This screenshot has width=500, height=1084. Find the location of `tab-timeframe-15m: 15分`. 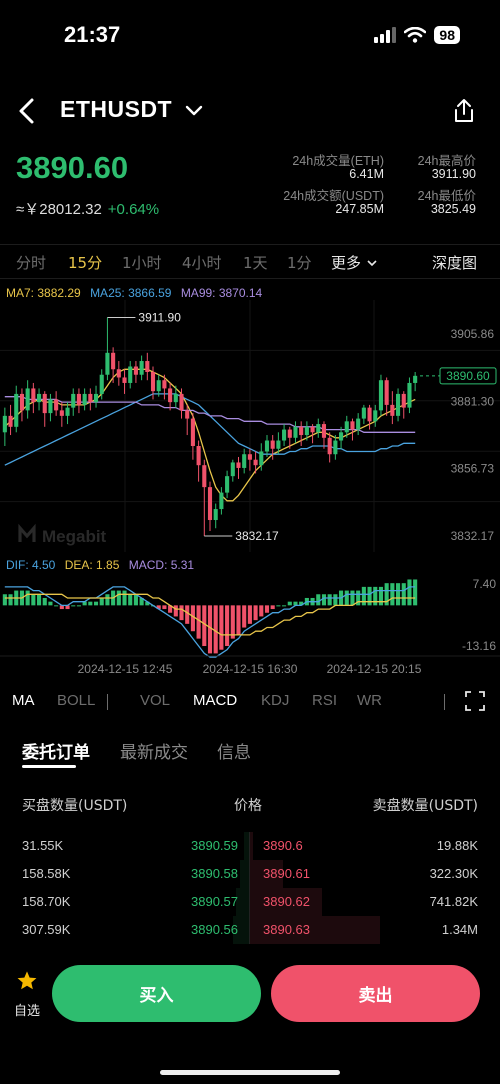

tab-timeframe-15m: 15分 is located at coordinates (85, 262).